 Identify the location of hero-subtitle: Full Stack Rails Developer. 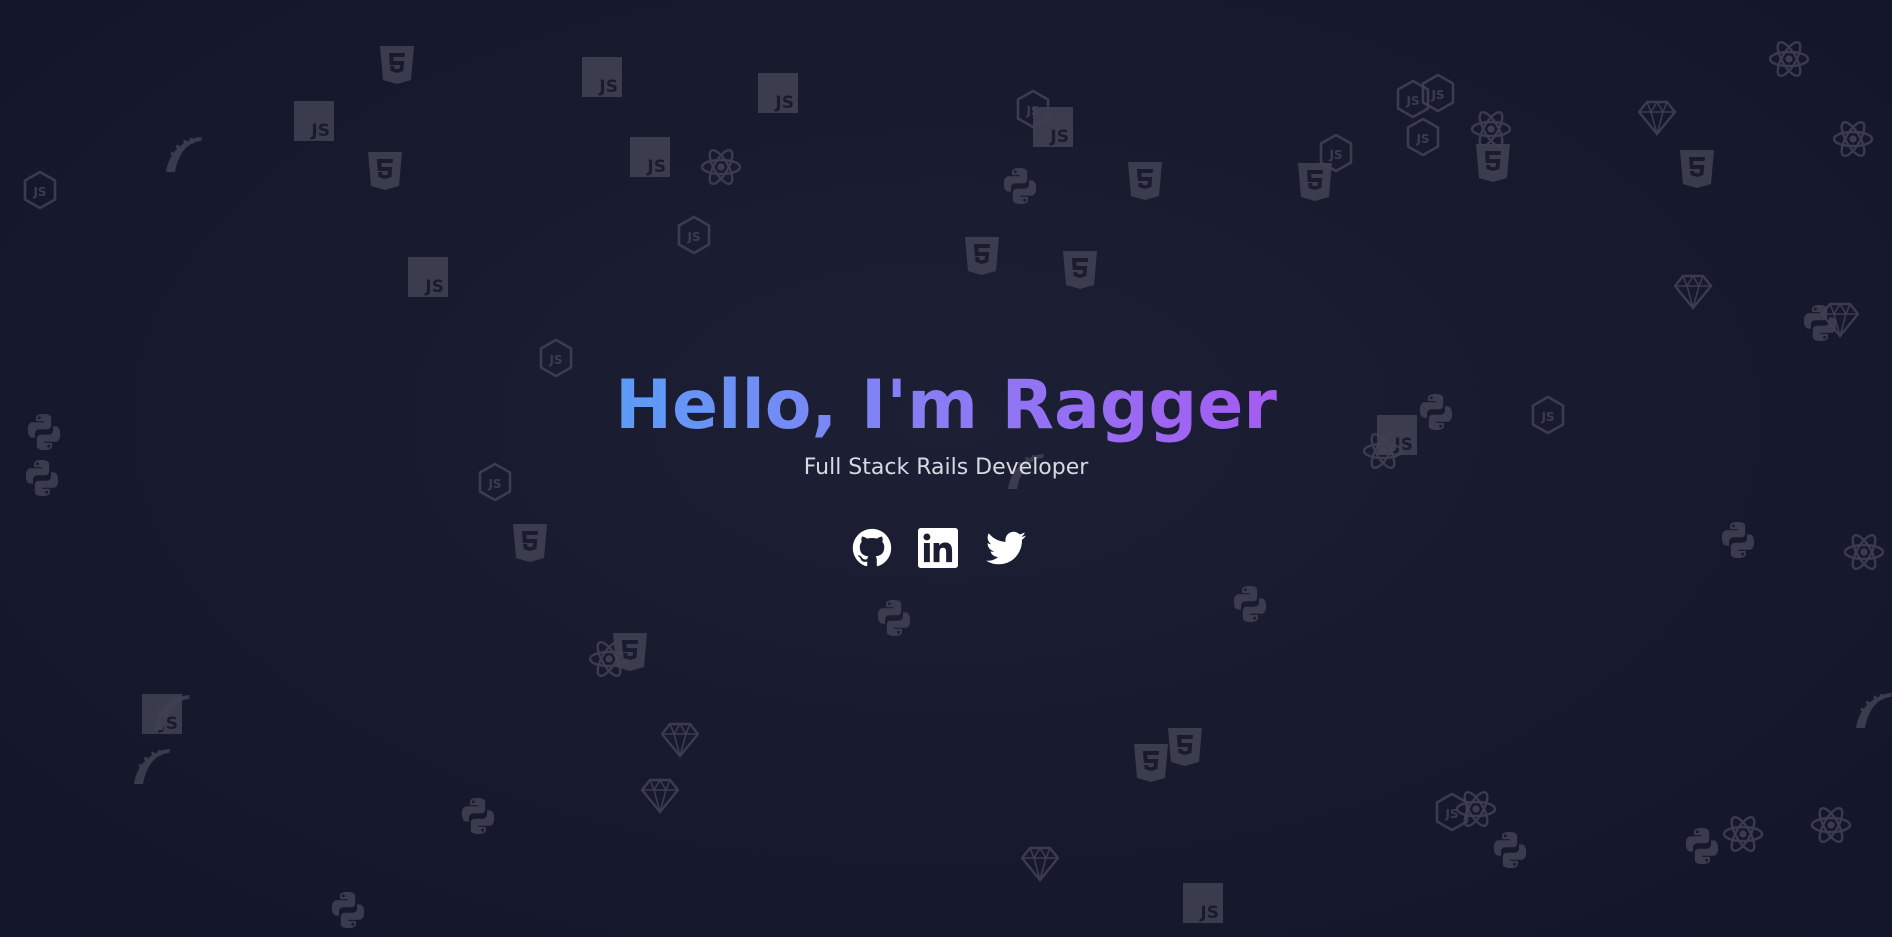
(946, 467).